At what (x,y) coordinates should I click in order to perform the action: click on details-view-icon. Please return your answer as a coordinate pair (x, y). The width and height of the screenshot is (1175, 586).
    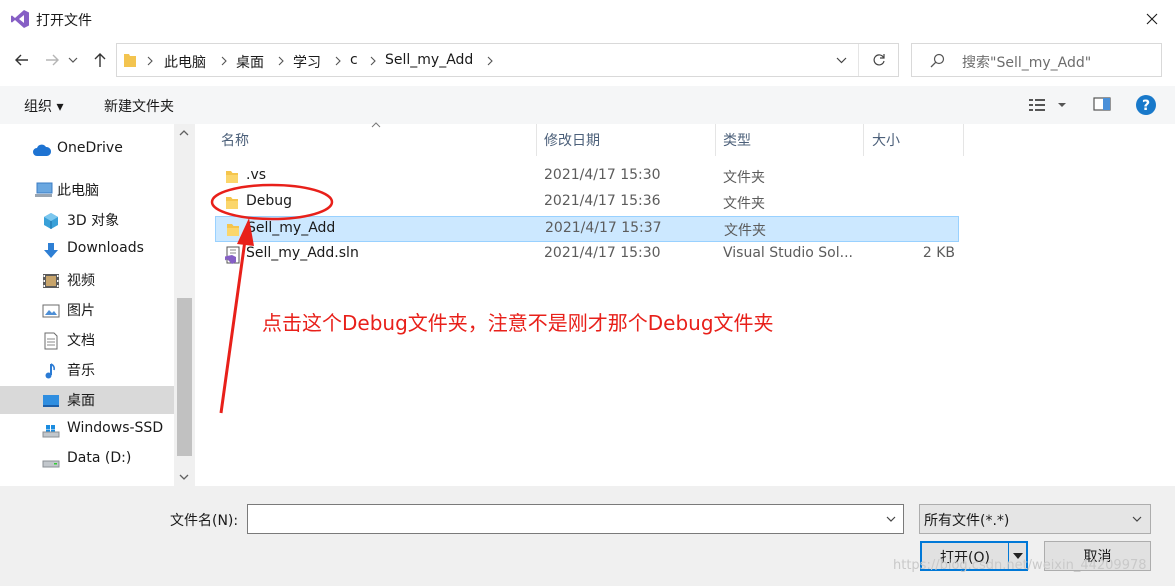
    Looking at the image, I should click on (1047, 105).